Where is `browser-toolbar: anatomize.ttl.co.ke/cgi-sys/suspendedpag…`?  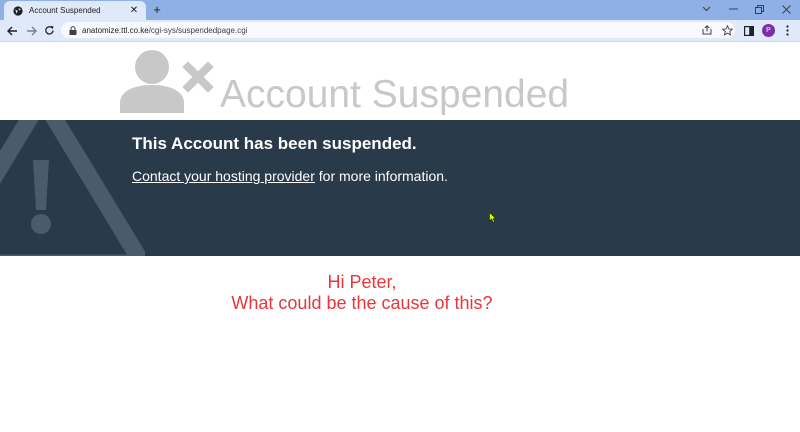 browser-toolbar: anatomize.ttl.co.ke/cgi-sys/suspendedpag… is located at coordinates (400, 31).